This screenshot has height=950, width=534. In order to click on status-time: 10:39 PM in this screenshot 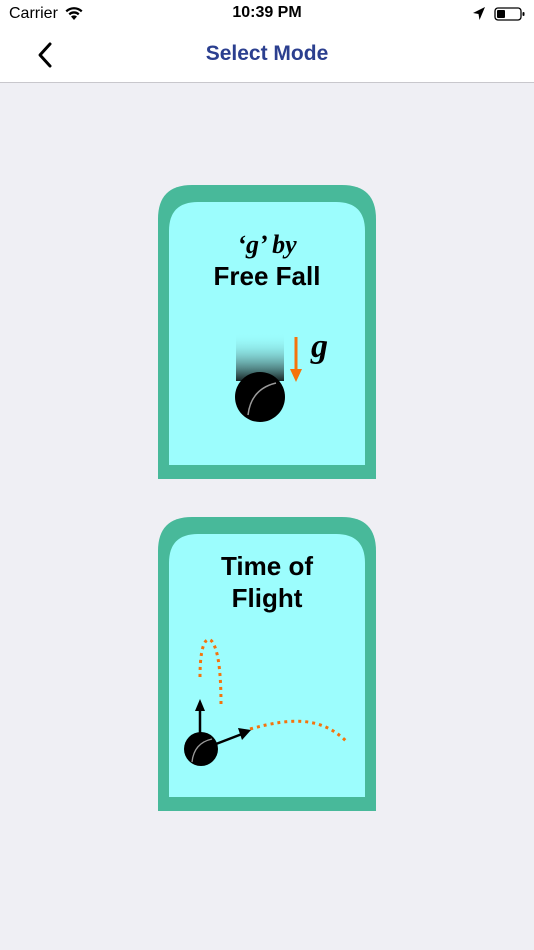, I will do `click(267, 12)`.